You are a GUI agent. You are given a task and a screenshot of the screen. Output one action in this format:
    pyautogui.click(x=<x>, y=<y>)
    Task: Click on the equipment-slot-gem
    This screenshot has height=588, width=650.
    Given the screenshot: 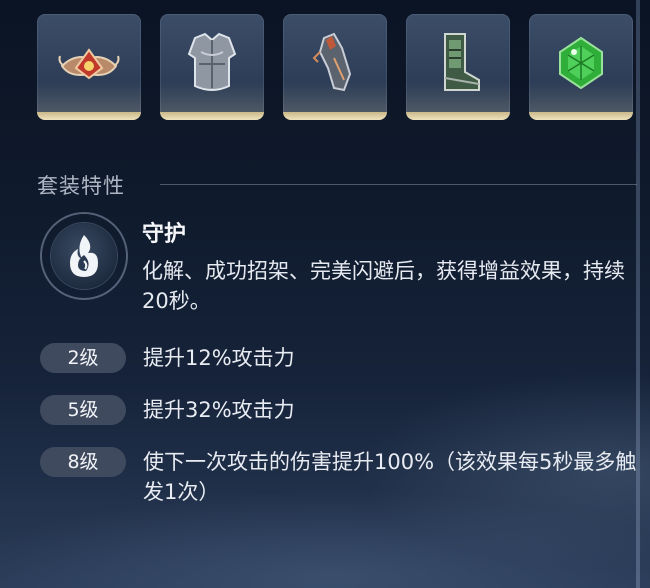 What is the action you would take?
    pyautogui.click(x=581, y=67)
    